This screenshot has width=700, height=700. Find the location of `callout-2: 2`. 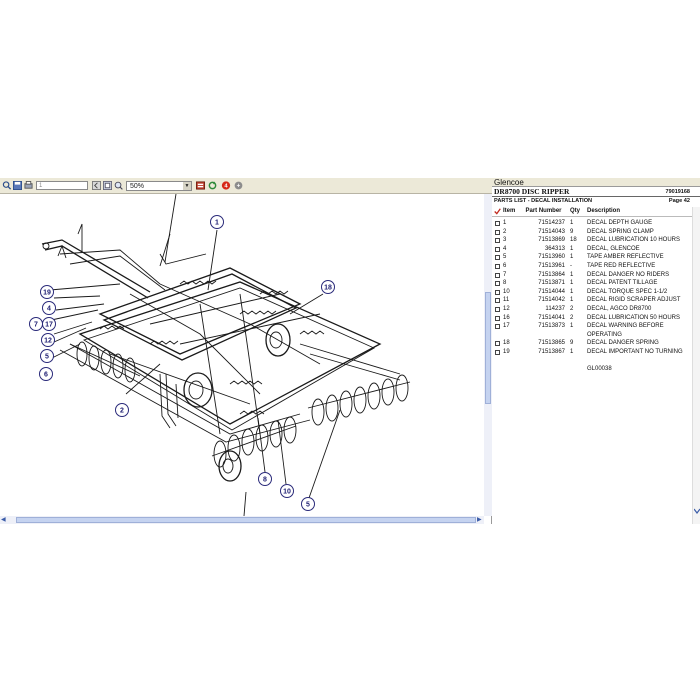

callout-2: 2 is located at coordinates (122, 410).